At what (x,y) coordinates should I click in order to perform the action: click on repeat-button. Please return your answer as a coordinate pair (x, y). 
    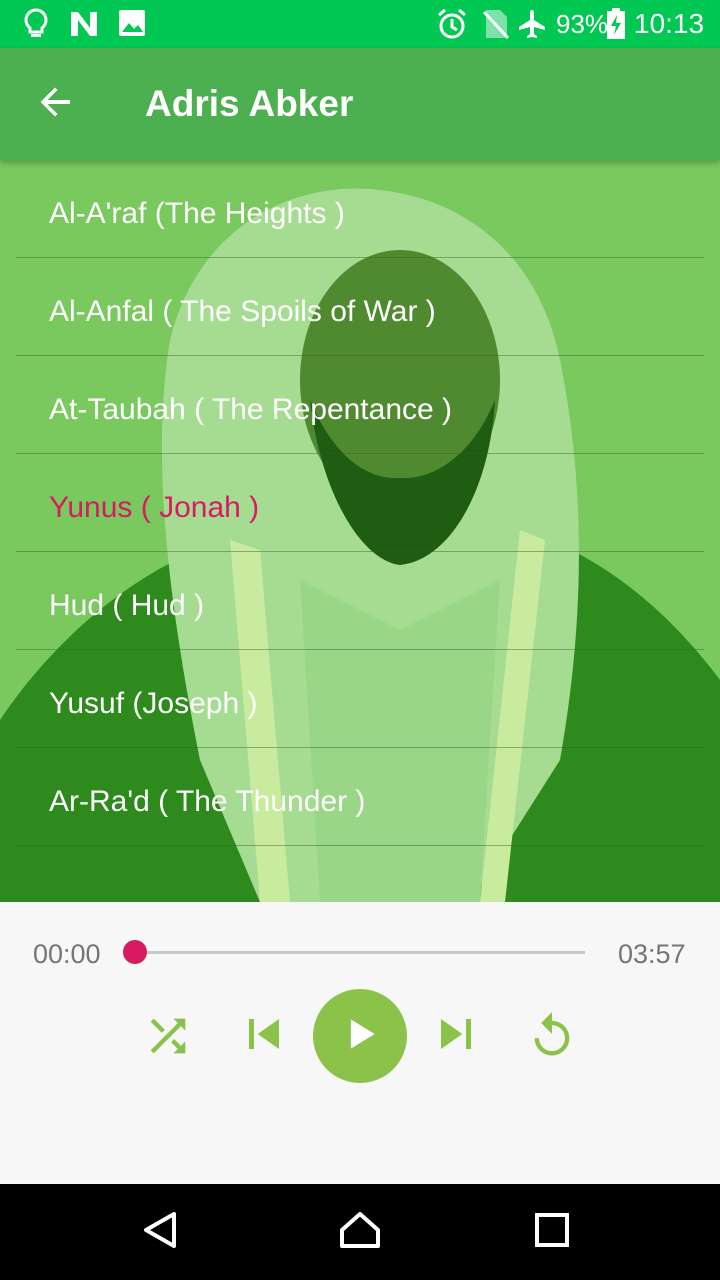
    Looking at the image, I should click on (552, 1038).